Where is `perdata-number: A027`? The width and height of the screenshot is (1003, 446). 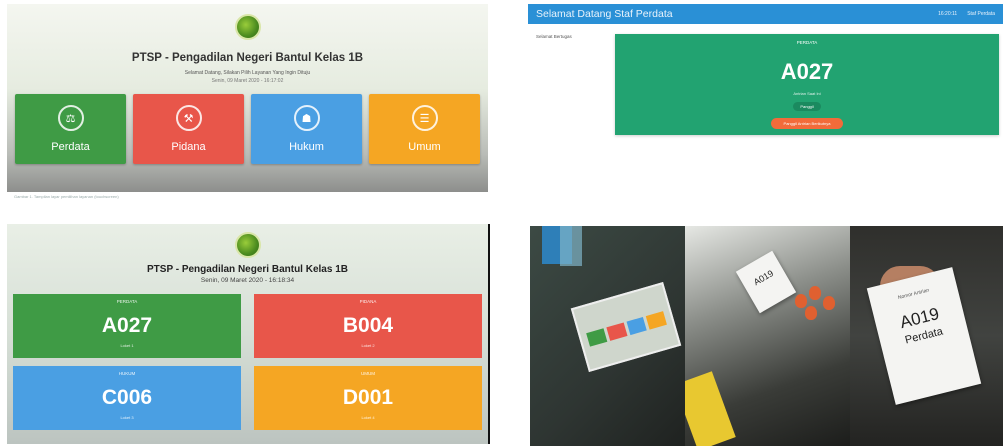
perdata-number: A027 is located at coordinates (127, 325).